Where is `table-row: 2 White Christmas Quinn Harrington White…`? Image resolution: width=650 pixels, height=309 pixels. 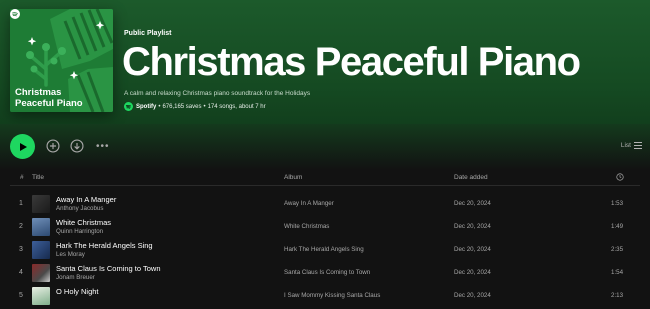 table-row: 2 White Christmas Quinn Harrington White… is located at coordinates (325, 227).